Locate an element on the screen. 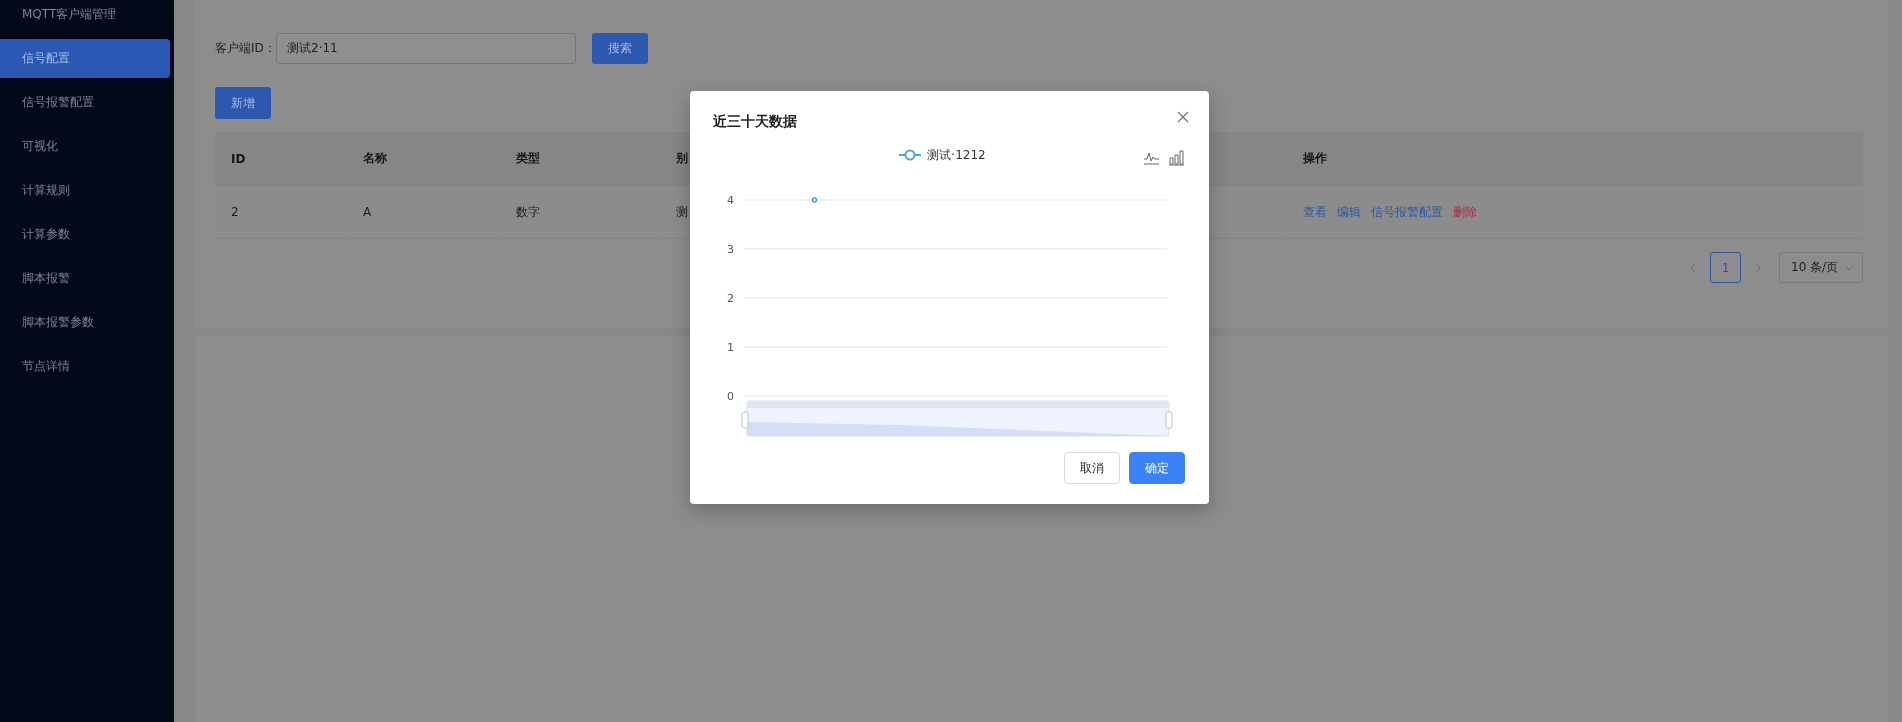 The image size is (1902, 722). column-header: 类型 is located at coordinates (580, 159).